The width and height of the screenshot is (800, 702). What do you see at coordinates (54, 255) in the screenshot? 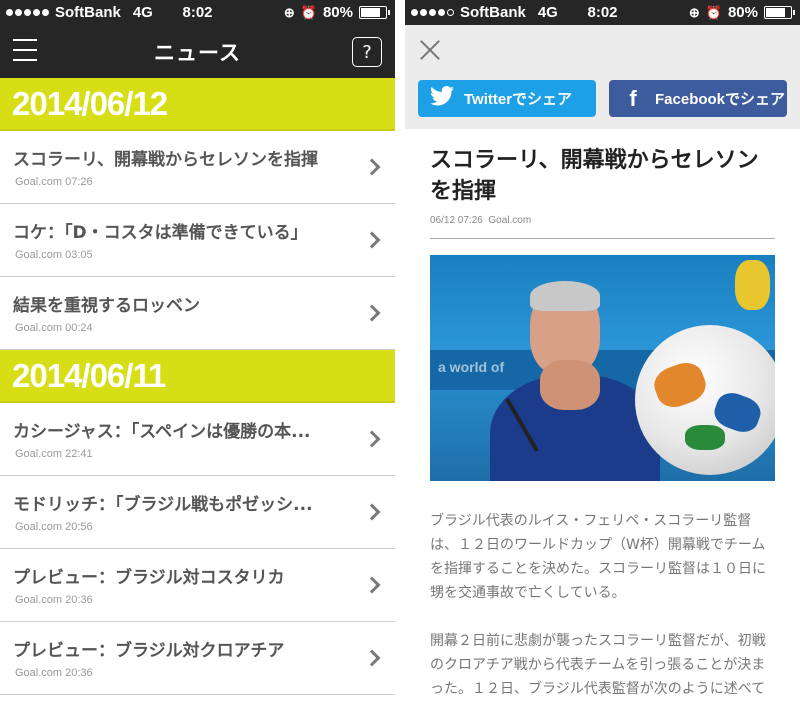
I see `news-item-meta: Goal.com 03:05` at bounding box center [54, 255].